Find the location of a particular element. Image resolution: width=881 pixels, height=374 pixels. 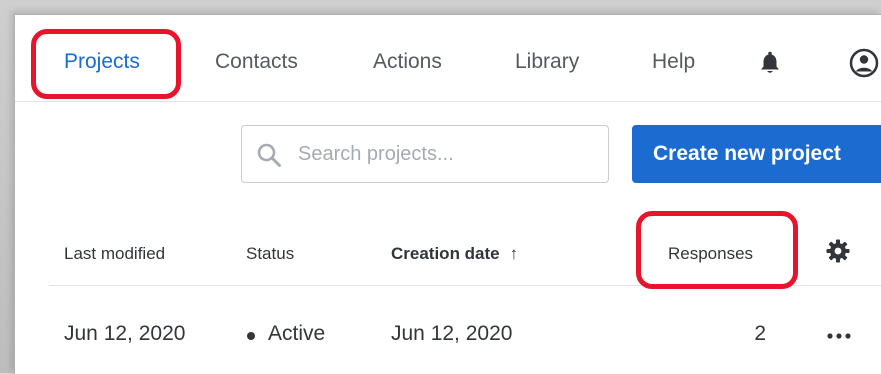

create-new-project-button: Create new project is located at coordinates (756, 154).